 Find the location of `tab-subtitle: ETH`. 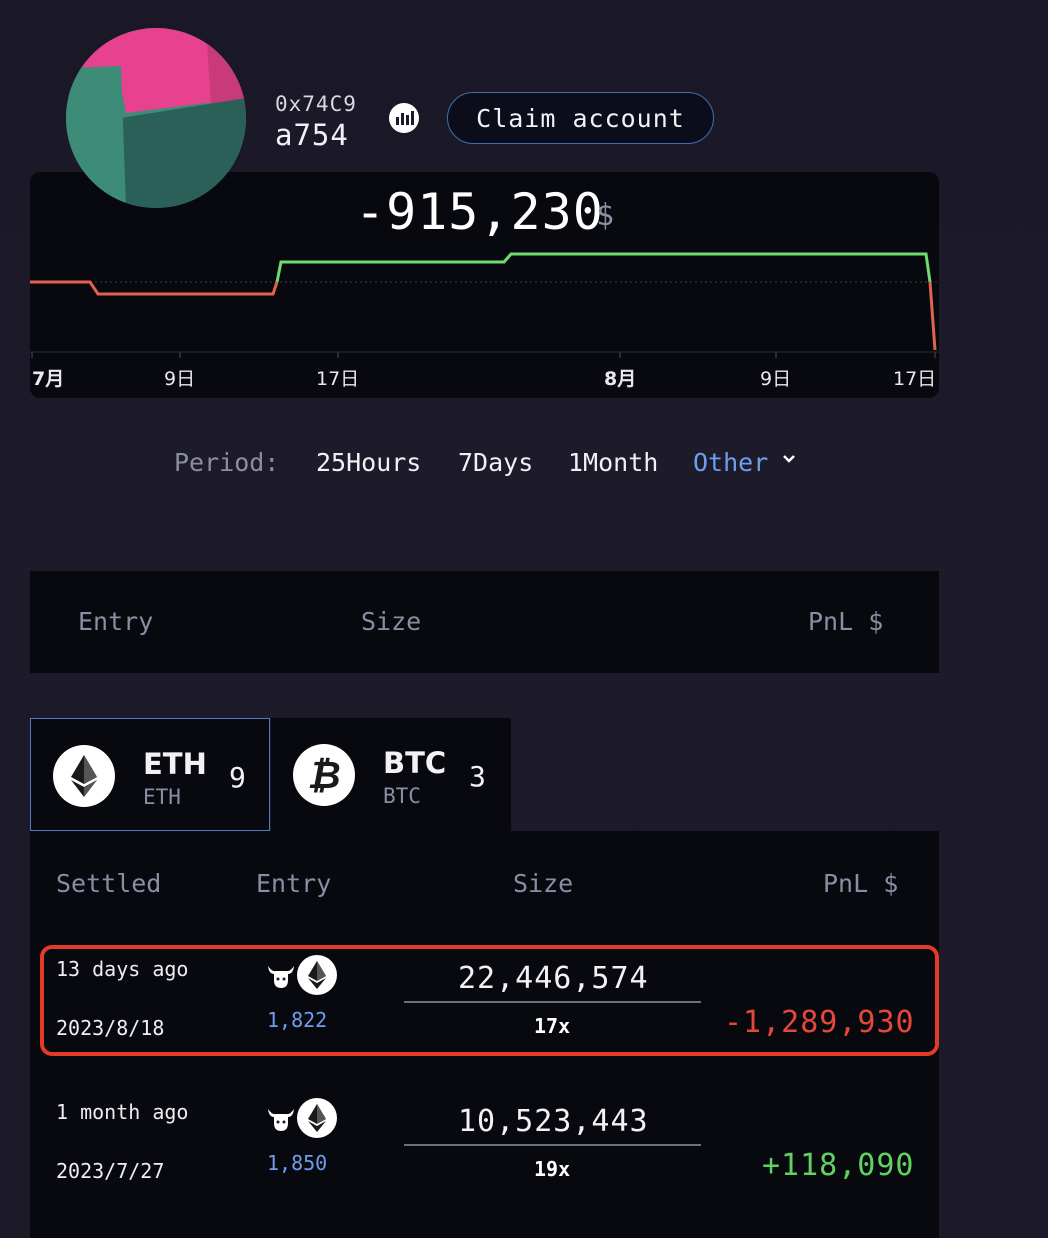

tab-subtitle: ETH is located at coordinates (162, 797).